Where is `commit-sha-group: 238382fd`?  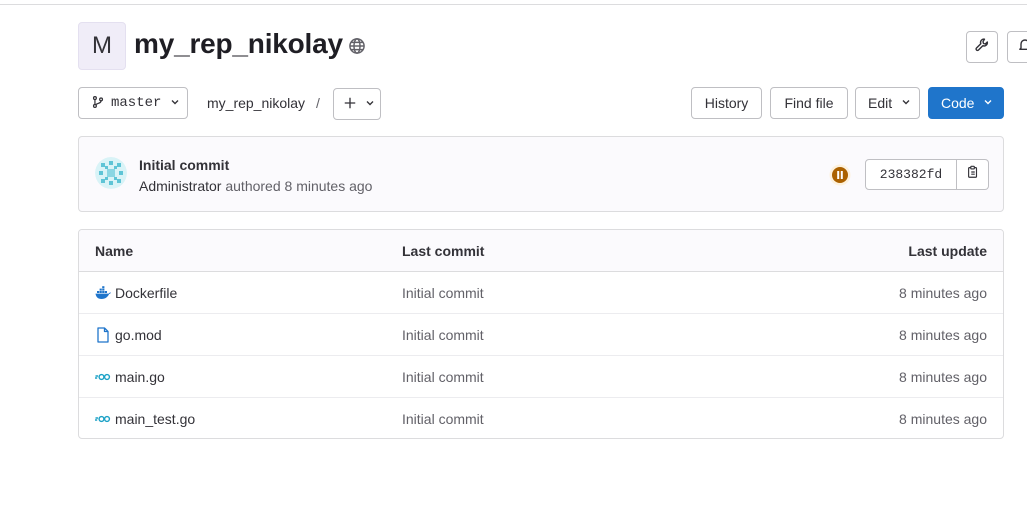 commit-sha-group: 238382fd is located at coordinates (927, 174).